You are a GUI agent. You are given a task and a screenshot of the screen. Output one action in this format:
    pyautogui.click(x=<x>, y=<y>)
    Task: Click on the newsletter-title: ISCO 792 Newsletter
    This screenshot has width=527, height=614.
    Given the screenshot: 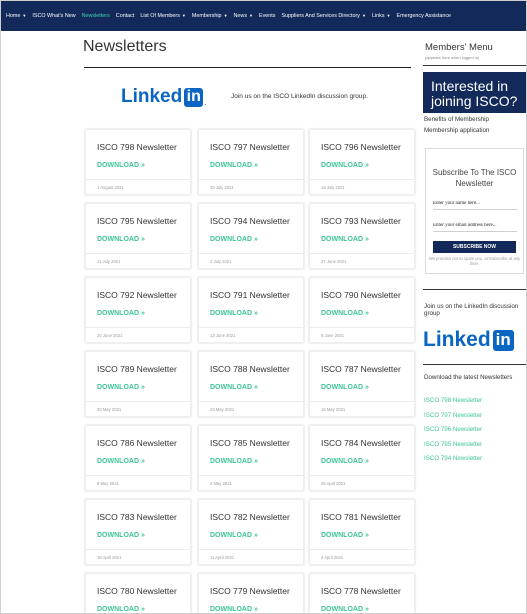 What is the action you would take?
    pyautogui.click(x=137, y=295)
    